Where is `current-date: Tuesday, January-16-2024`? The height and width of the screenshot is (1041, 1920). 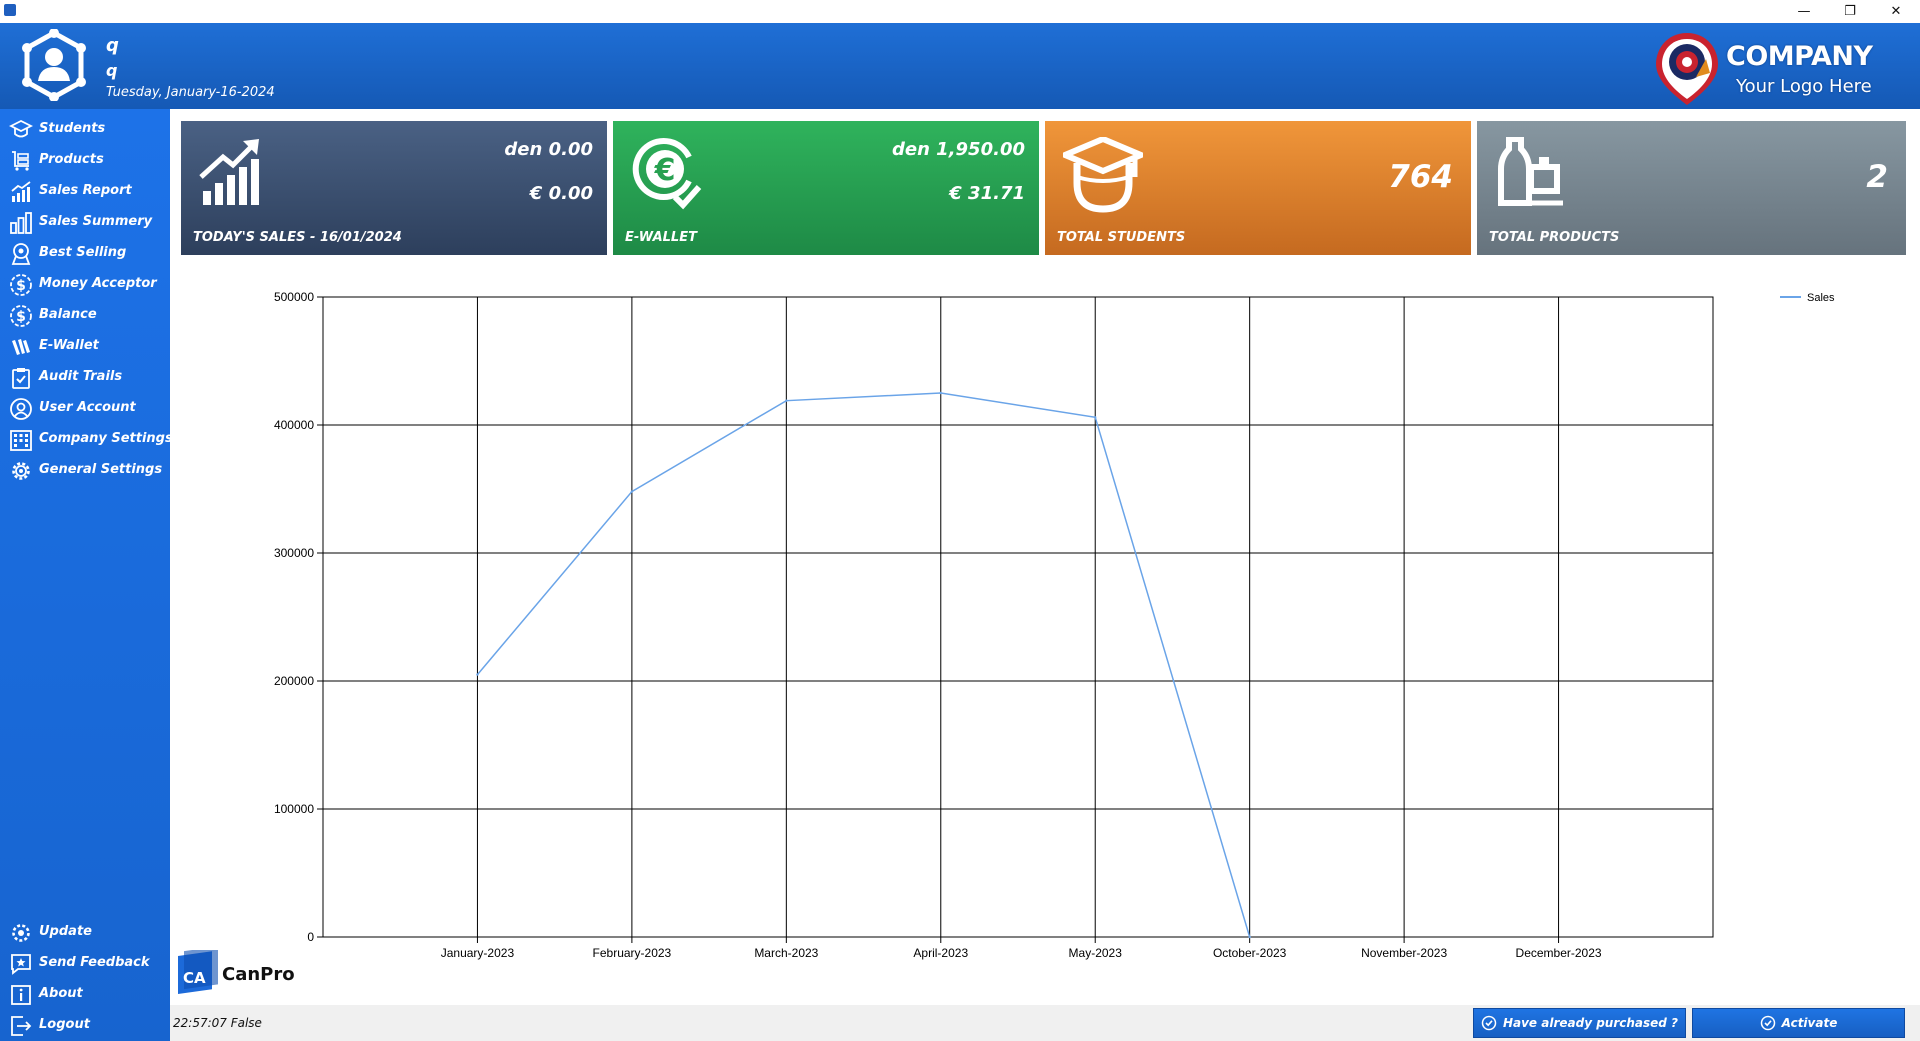
current-date: Tuesday, January-16-2024 is located at coordinates (190, 92).